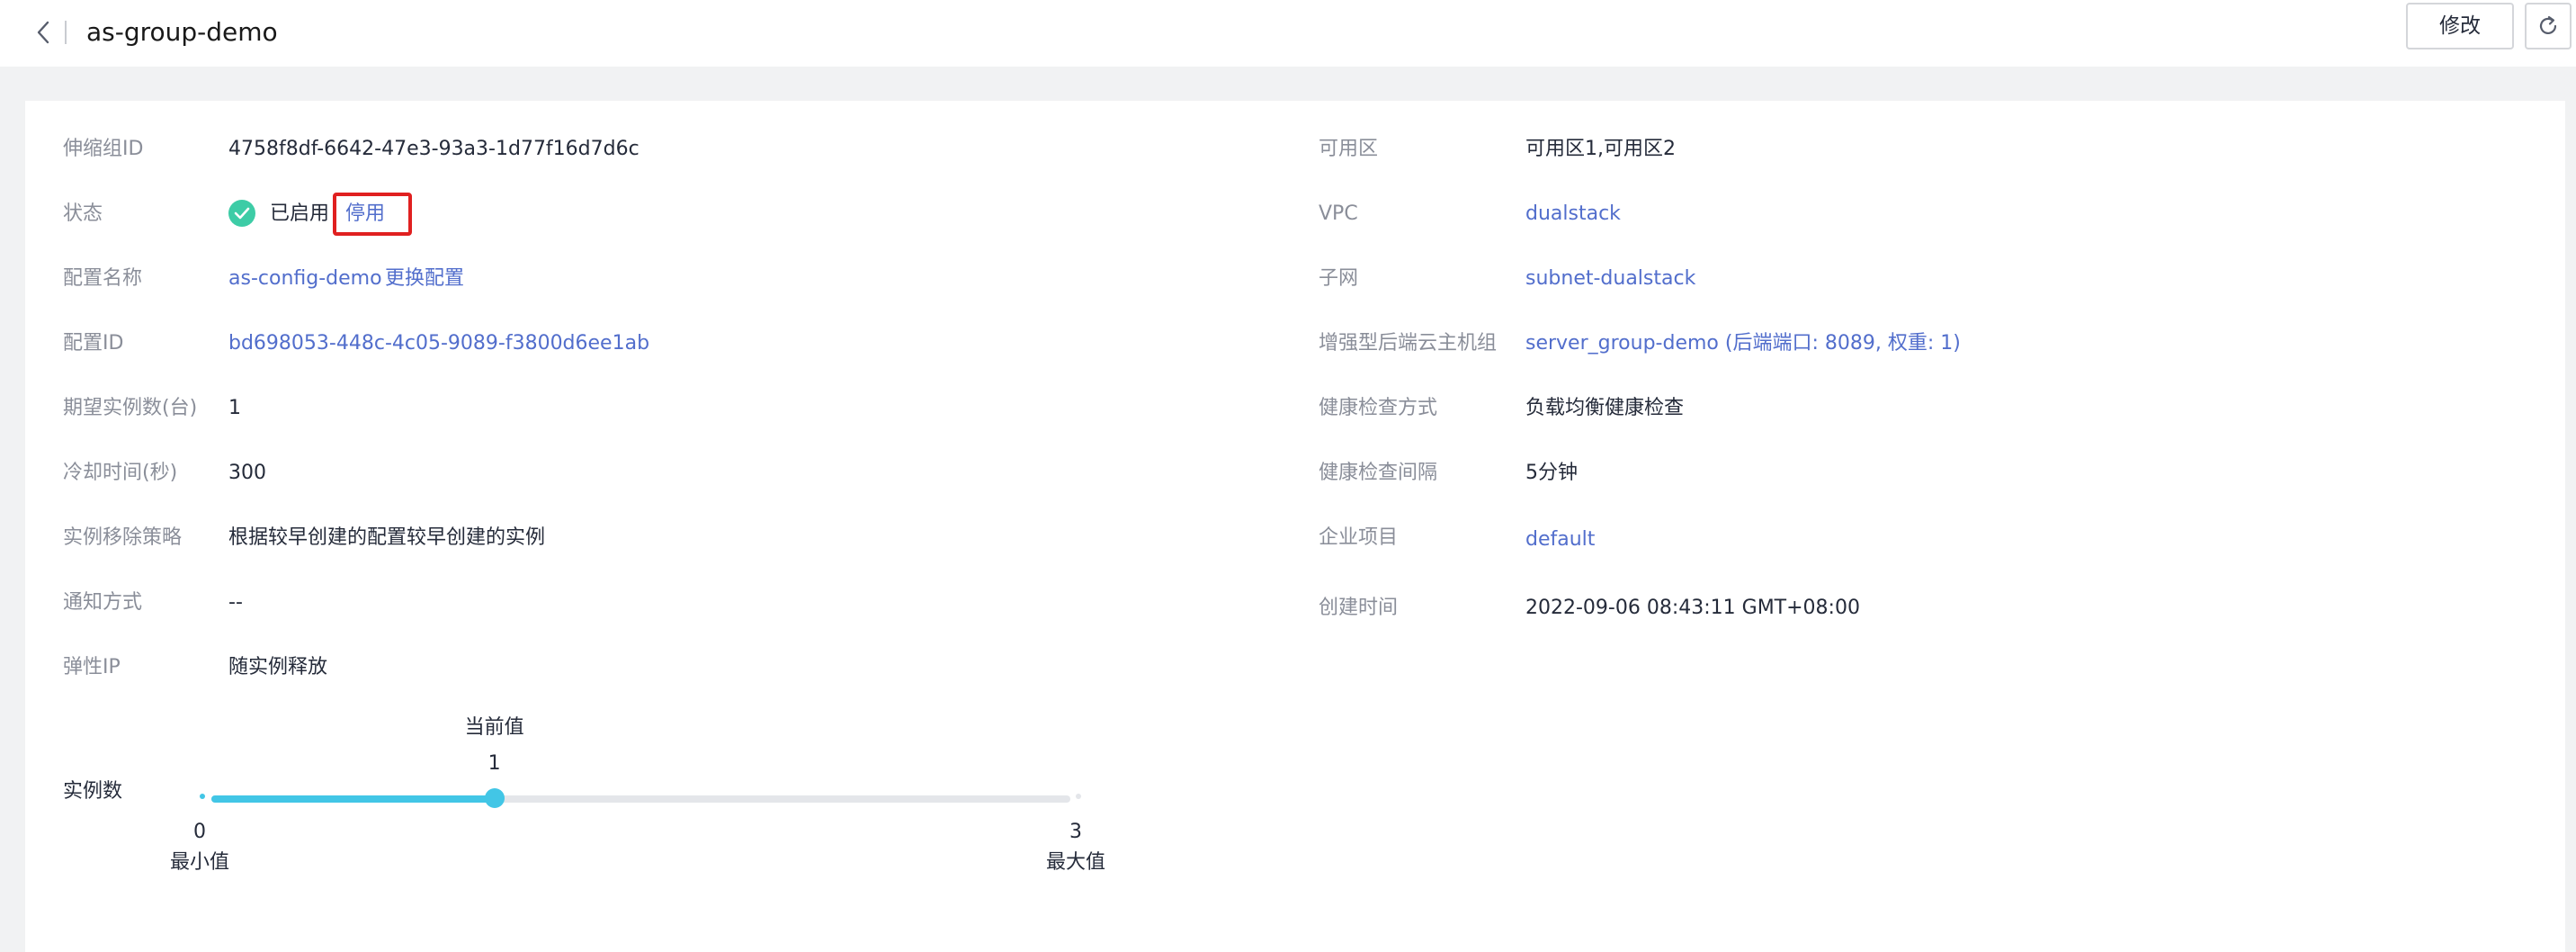 Image resolution: width=2576 pixels, height=952 pixels. What do you see at coordinates (92, 667) in the screenshot?
I see `eip-label: 弹性IP` at bounding box center [92, 667].